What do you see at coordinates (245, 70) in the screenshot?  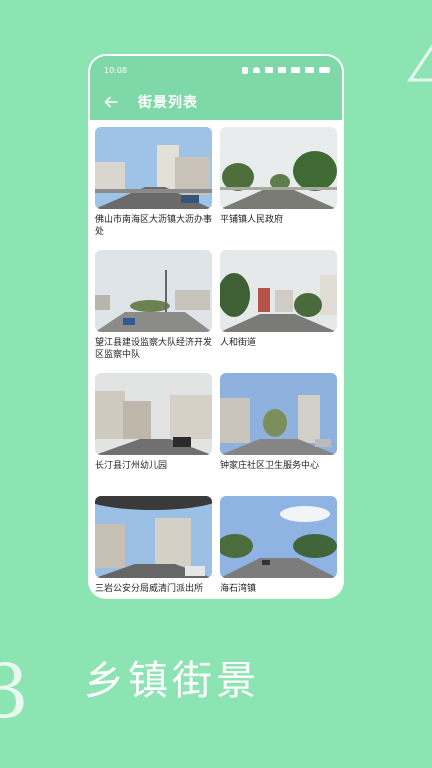 I see `shield-icon` at bounding box center [245, 70].